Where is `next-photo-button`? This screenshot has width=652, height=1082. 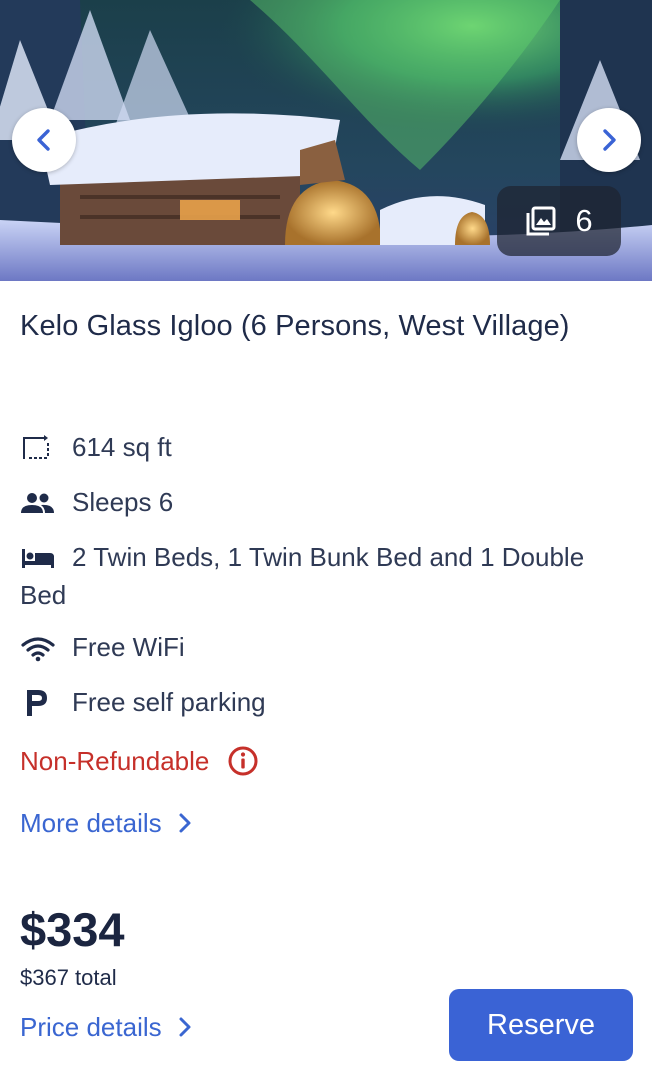 next-photo-button is located at coordinates (609, 140).